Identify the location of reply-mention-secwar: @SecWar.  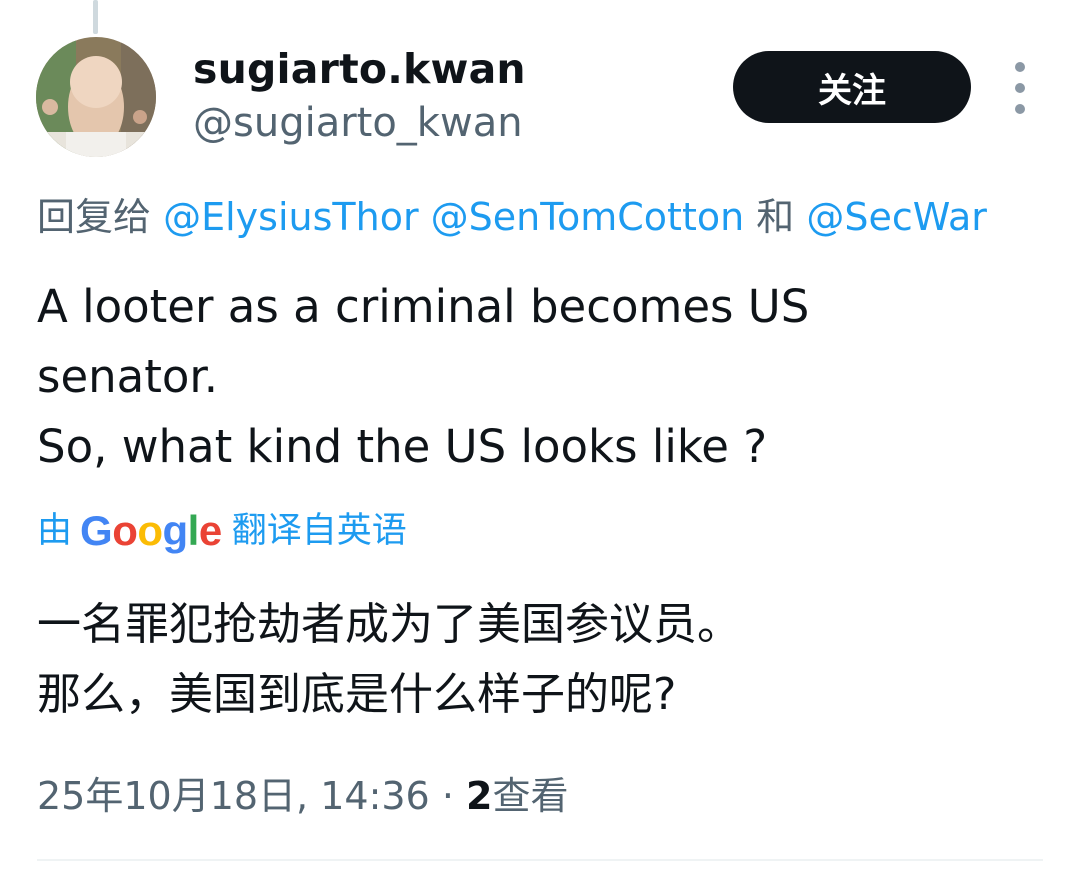
(896, 217).